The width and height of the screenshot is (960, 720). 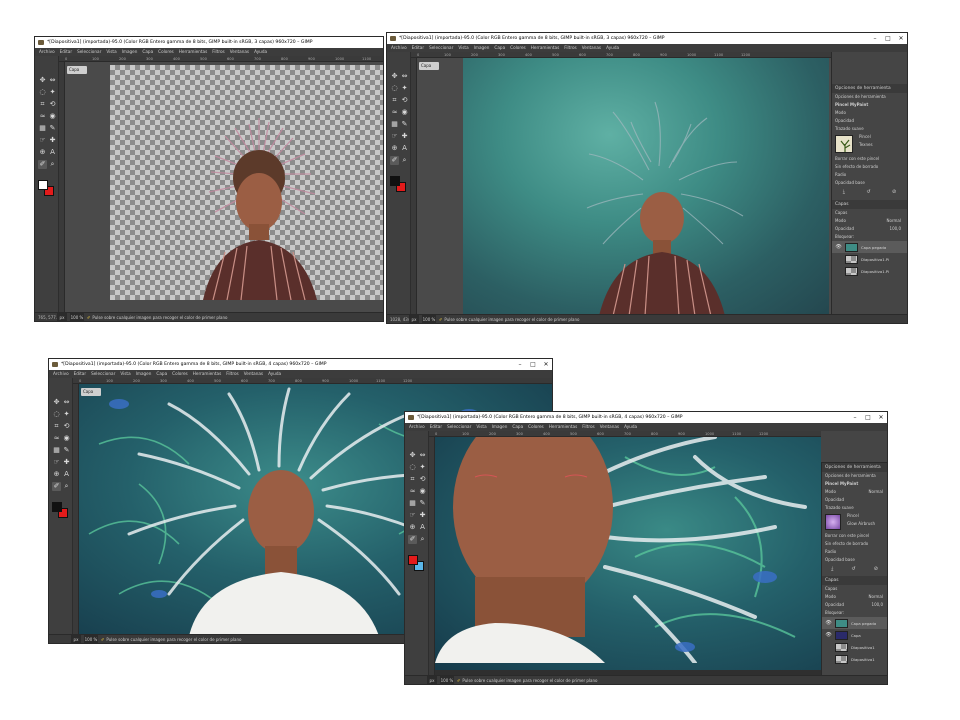 I want to click on menu-item: Capa, so click(x=499, y=47).